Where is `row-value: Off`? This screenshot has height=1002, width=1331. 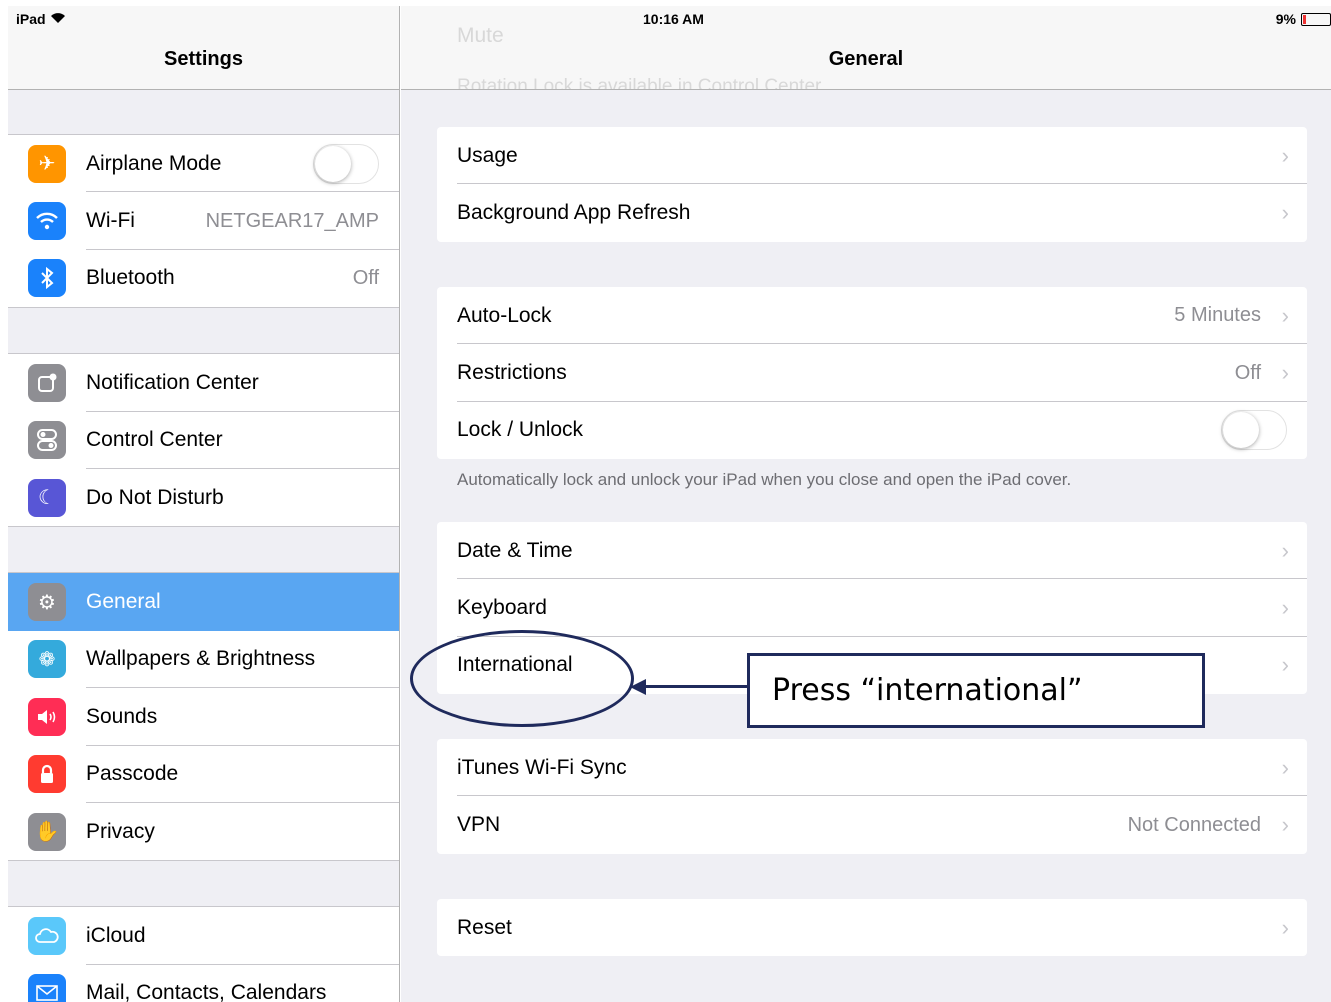 row-value: Off is located at coordinates (1247, 372).